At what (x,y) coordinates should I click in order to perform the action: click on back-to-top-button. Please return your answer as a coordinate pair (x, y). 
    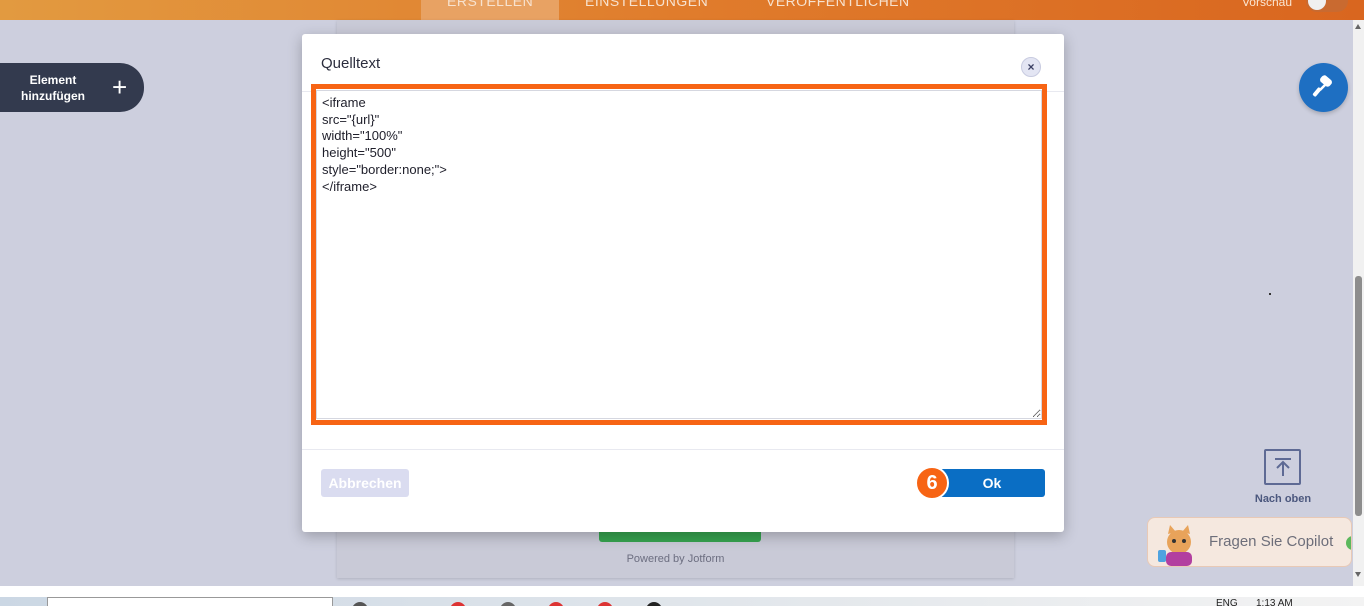
    Looking at the image, I should click on (1282, 467).